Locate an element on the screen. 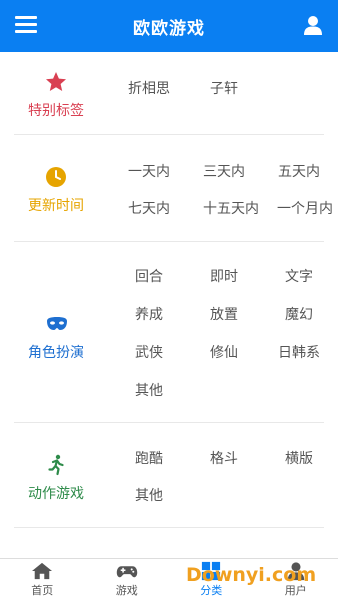 This screenshot has width=338, height=600. star-icon is located at coordinates (56, 82).